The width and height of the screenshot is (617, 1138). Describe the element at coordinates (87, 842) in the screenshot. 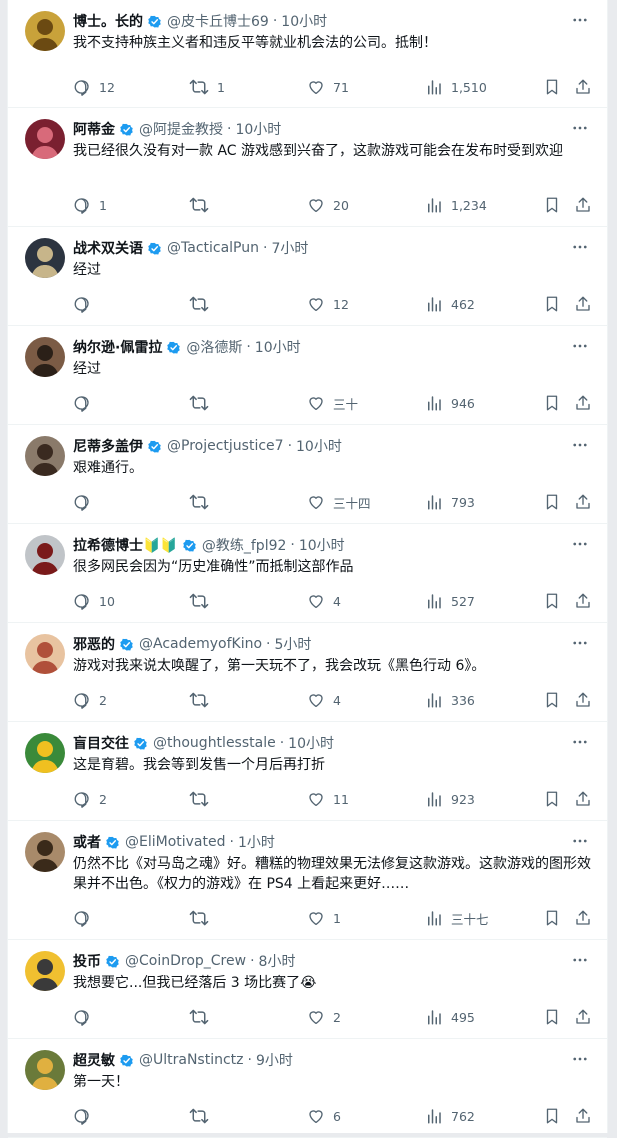

I see `display-name: 或者` at that location.